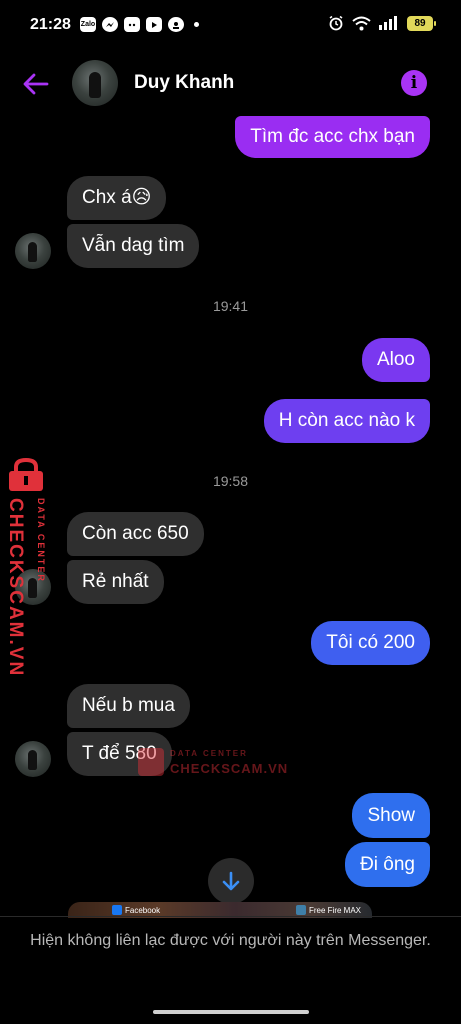  I want to click on home-indicator, so click(231, 1012).